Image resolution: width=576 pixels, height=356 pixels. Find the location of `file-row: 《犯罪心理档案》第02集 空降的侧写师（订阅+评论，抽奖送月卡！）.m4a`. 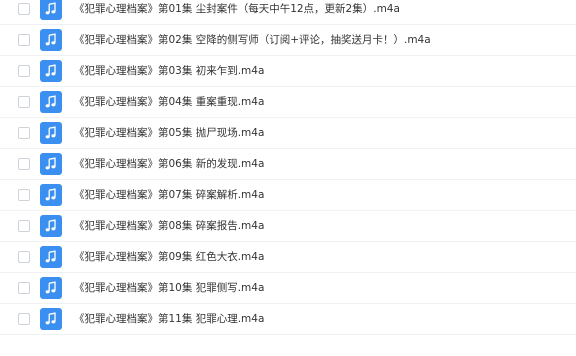

file-row: 《犯罪心理档案》第02集 空降的侧写师（订阅+评论，抽奖送月卡！）.m4a is located at coordinates (288, 40).